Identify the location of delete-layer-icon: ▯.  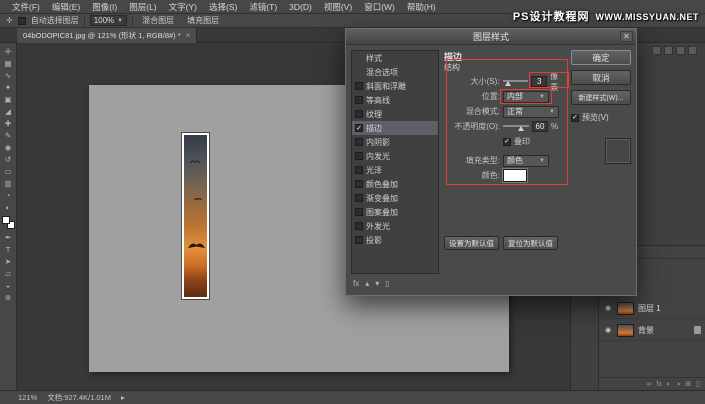
(698, 384).